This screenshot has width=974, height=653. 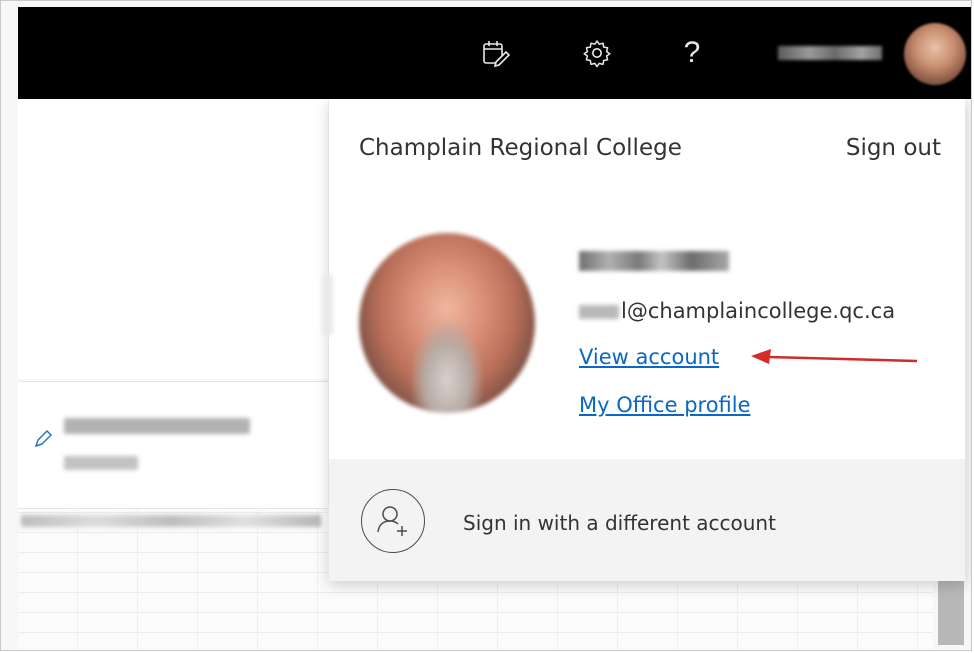 I want to click on red-arrow-annotation, so click(x=834, y=356).